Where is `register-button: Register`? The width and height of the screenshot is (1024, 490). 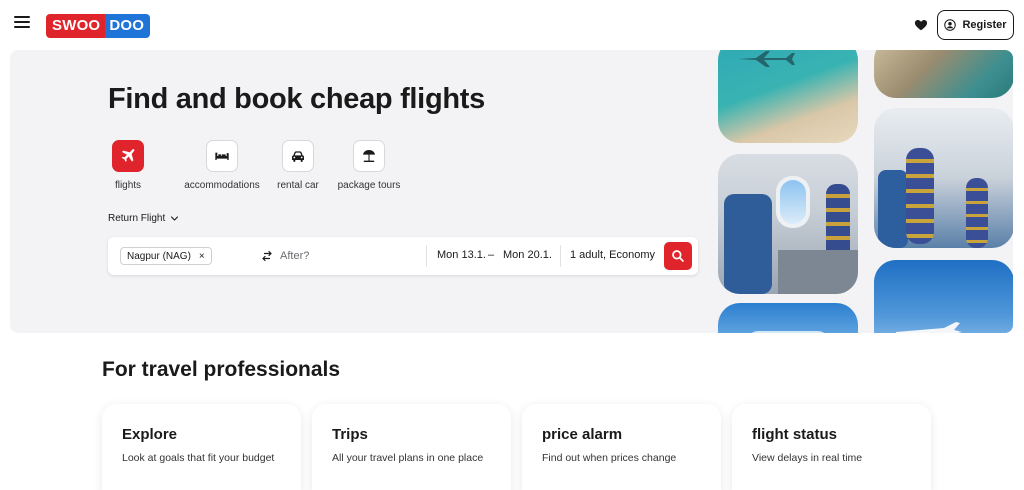 register-button: Register is located at coordinates (975, 25).